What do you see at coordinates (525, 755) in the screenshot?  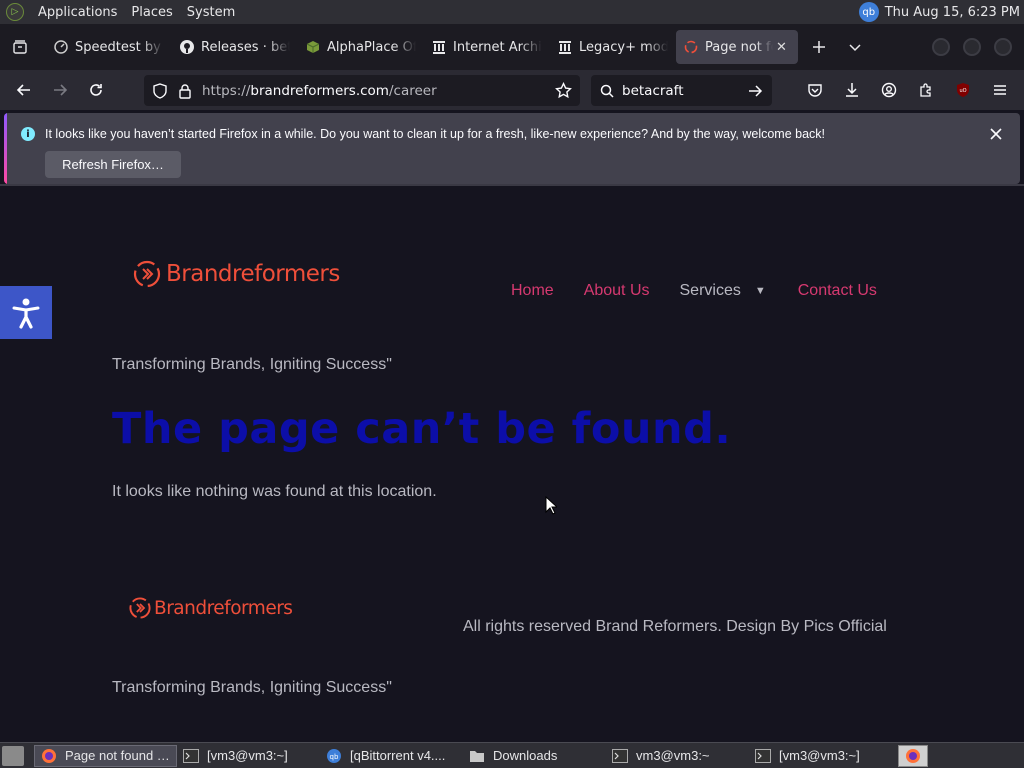 I see `taskbar-label: Downloads` at bounding box center [525, 755].